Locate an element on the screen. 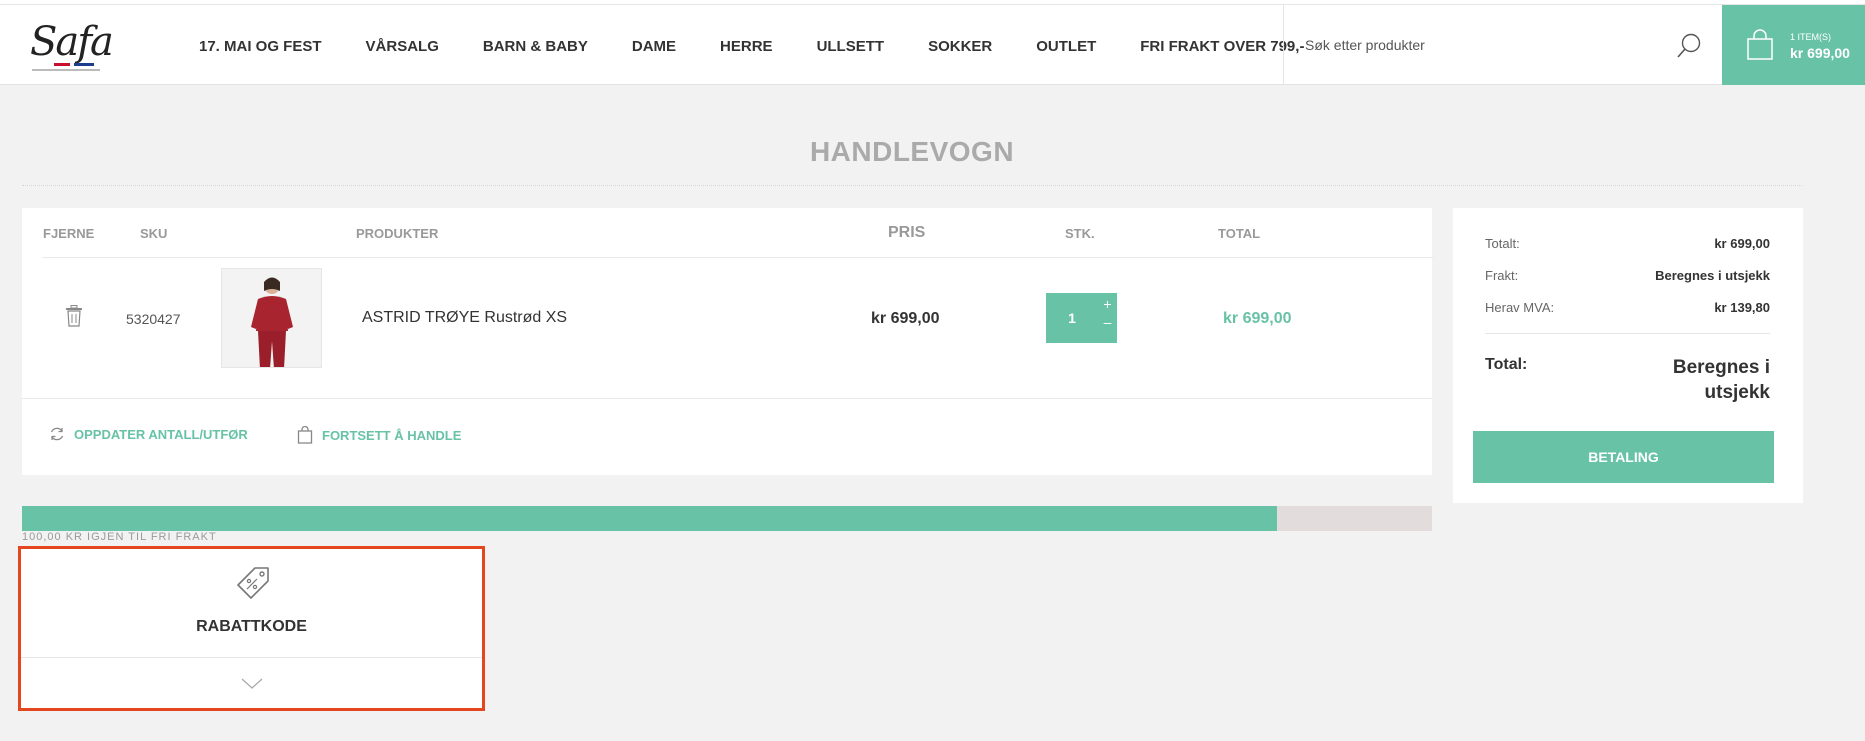 This screenshot has height=741, width=1865. search-box is located at coordinates (1502, 45).